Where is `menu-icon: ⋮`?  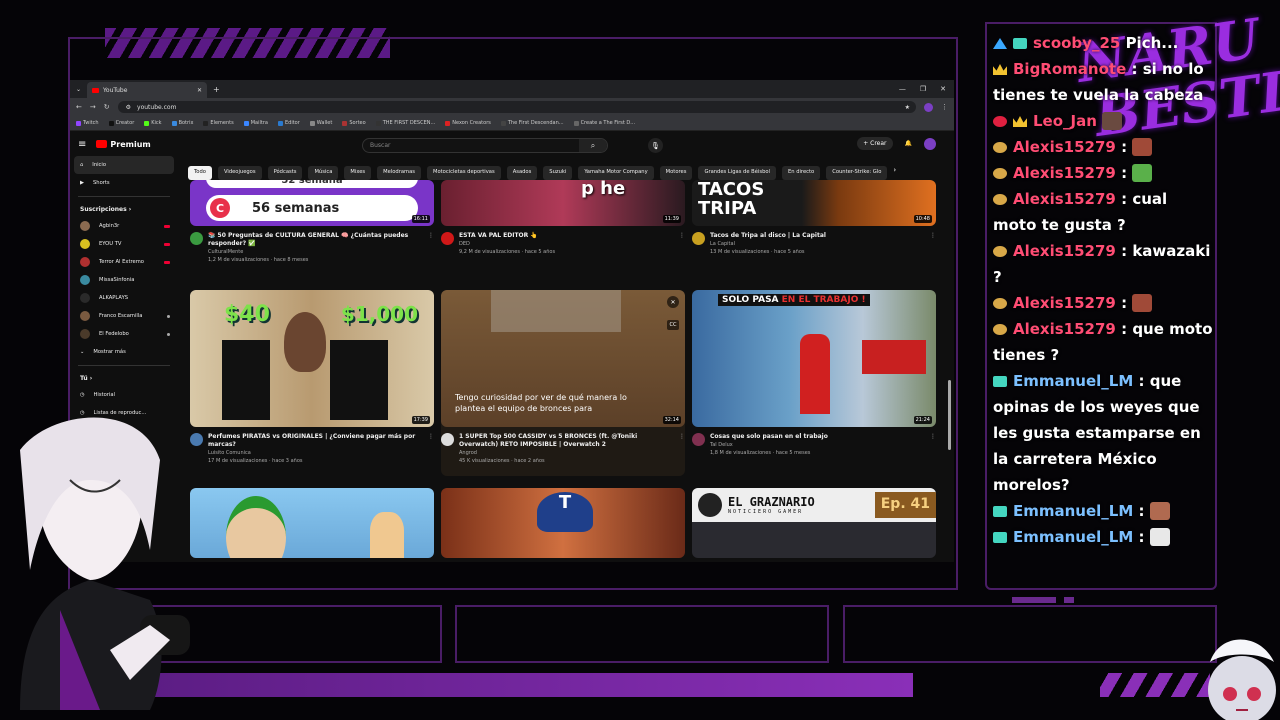
menu-icon: ⋮ is located at coordinates (944, 107).